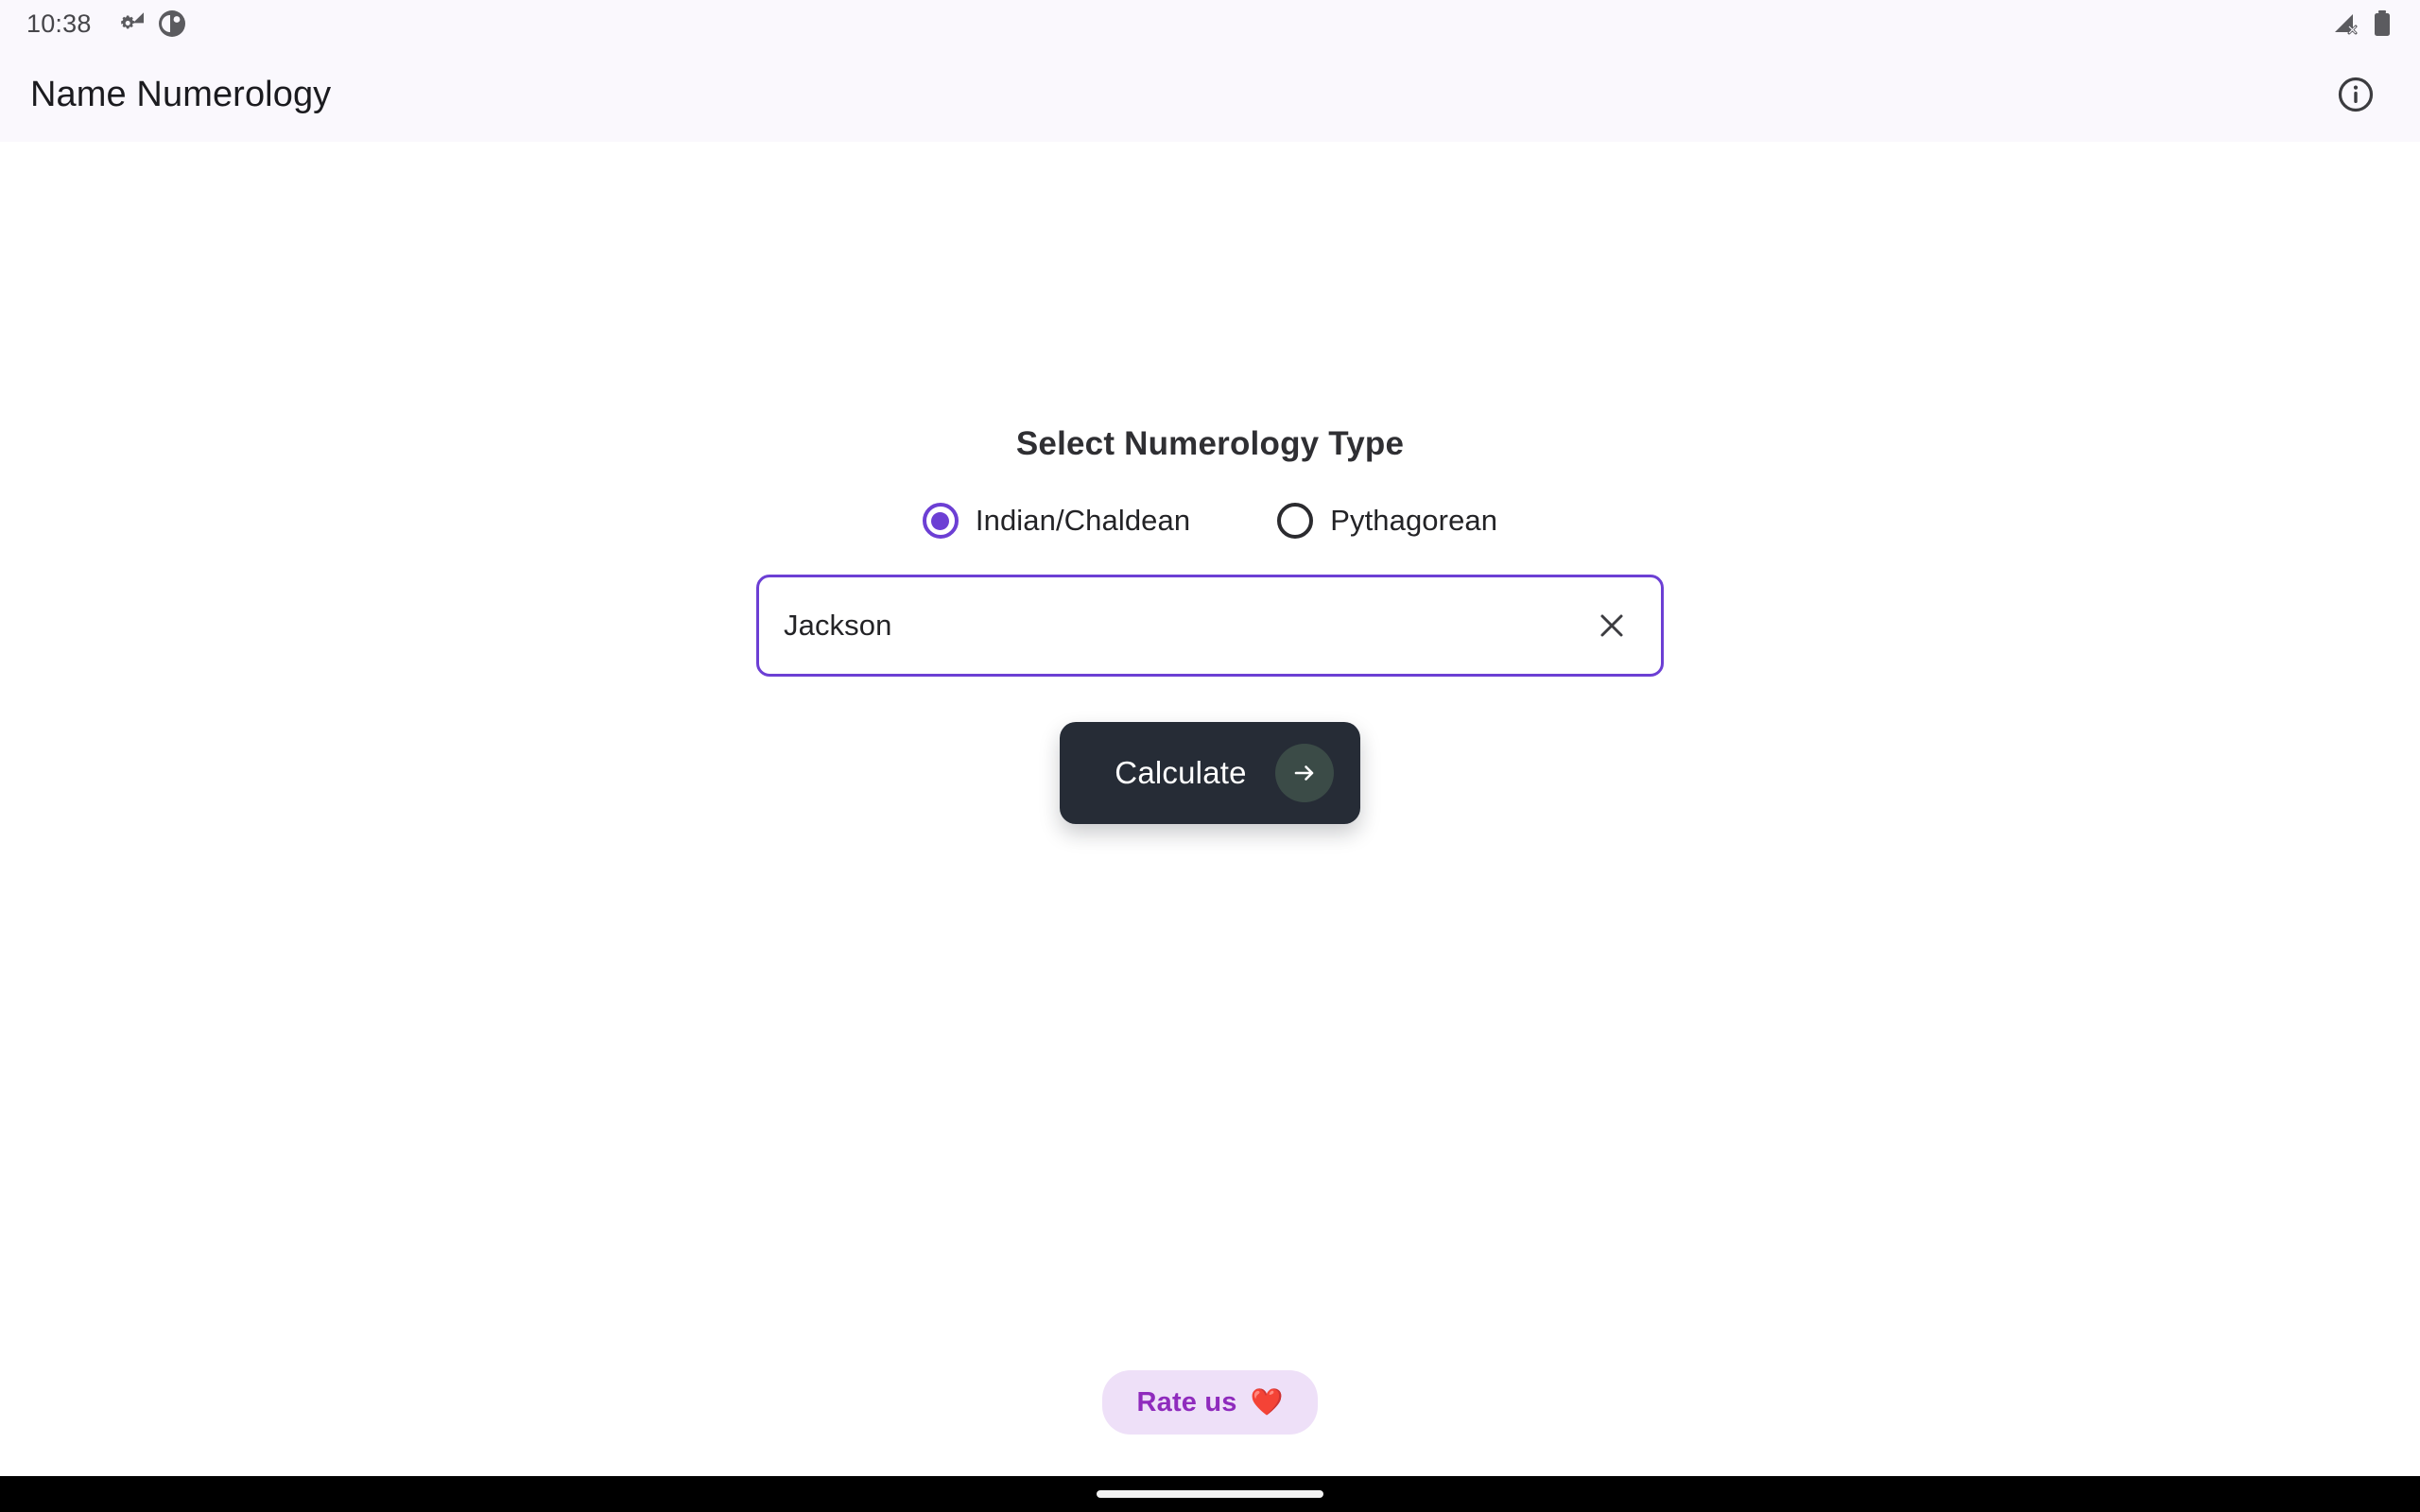 This screenshot has width=2420, height=1512. What do you see at coordinates (2362, 23) in the screenshot?
I see `status-bar-right` at bounding box center [2362, 23].